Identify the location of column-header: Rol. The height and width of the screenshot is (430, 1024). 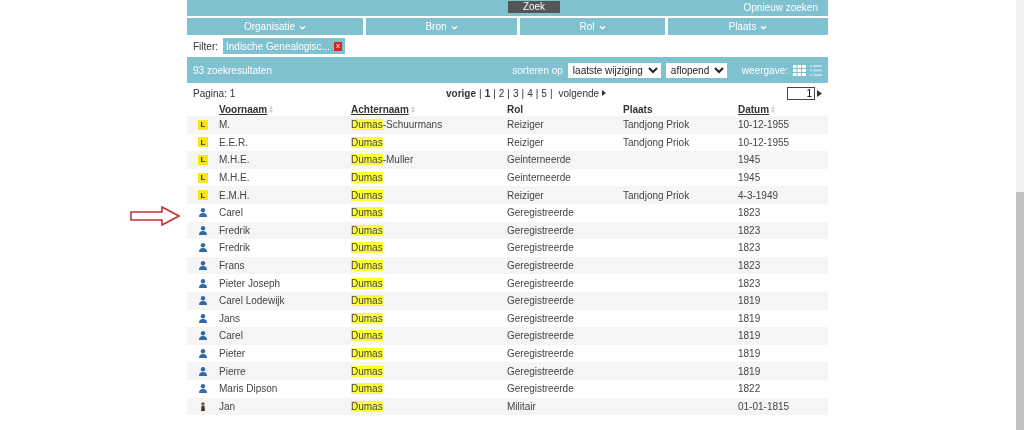
(515, 109).